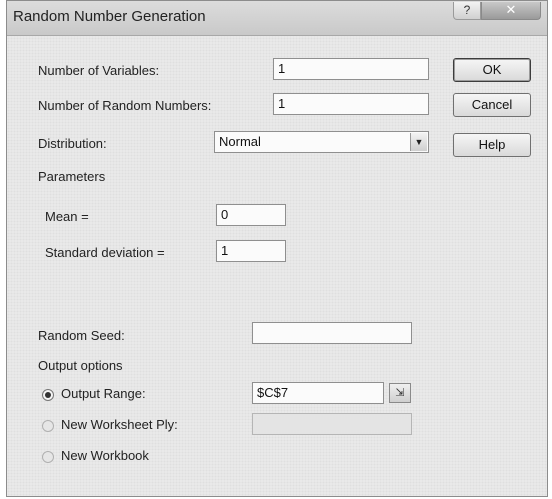 Image resolution: width=552 pixels, height=499 pixels. Describe the element at coordinates (48, 426) in the screenshot. I see `new-worksheet-ply-radio` at that location.